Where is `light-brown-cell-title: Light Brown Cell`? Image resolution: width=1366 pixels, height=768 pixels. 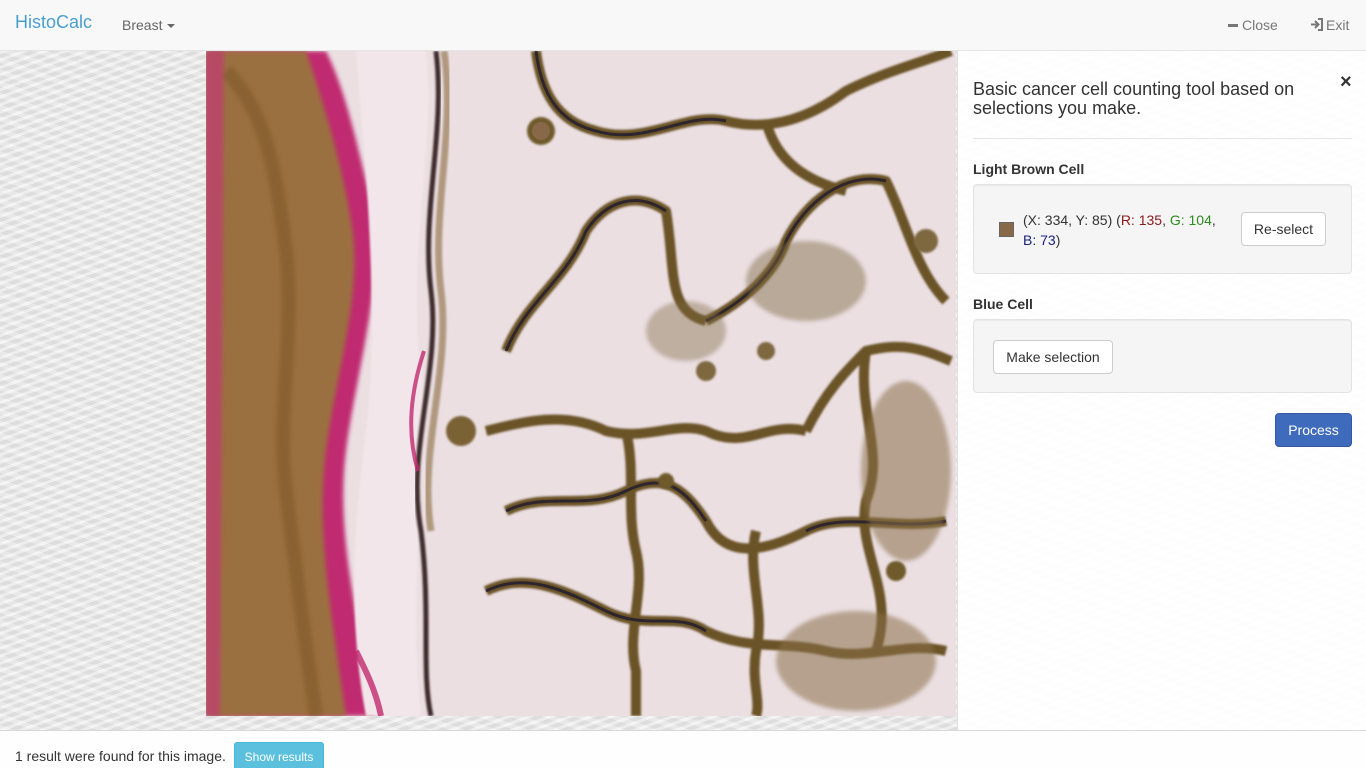
light-brown-cell-title: Light Brown Cell is located at coordinates (1029, 169).